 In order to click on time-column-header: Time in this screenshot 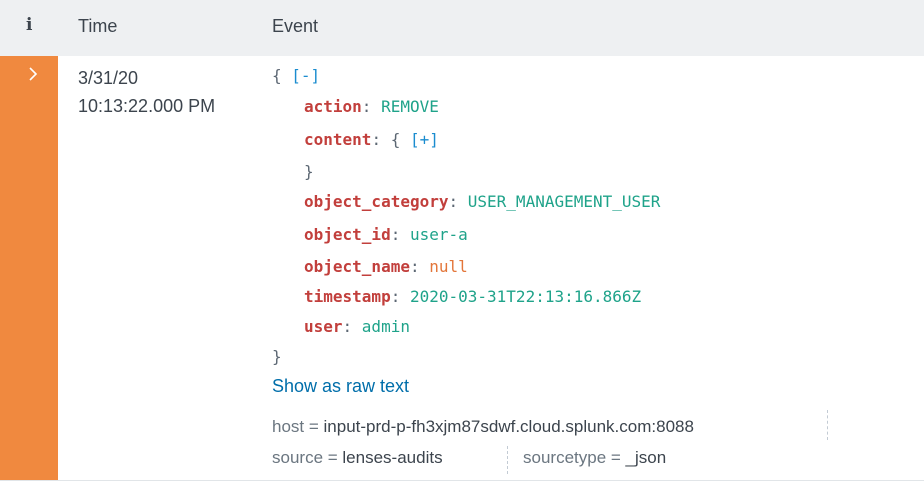, I will do `click(97, 26)`.